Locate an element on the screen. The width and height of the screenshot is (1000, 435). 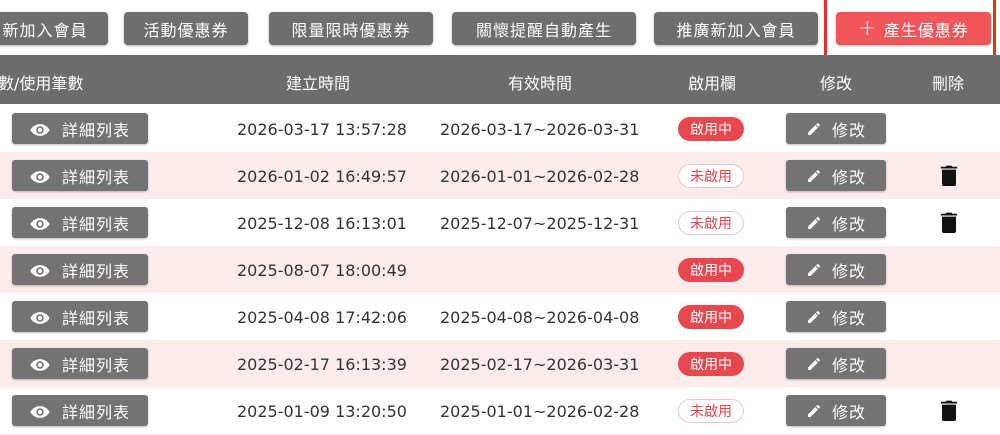
header-edit: 修改 is located at coordinates (836, 83).